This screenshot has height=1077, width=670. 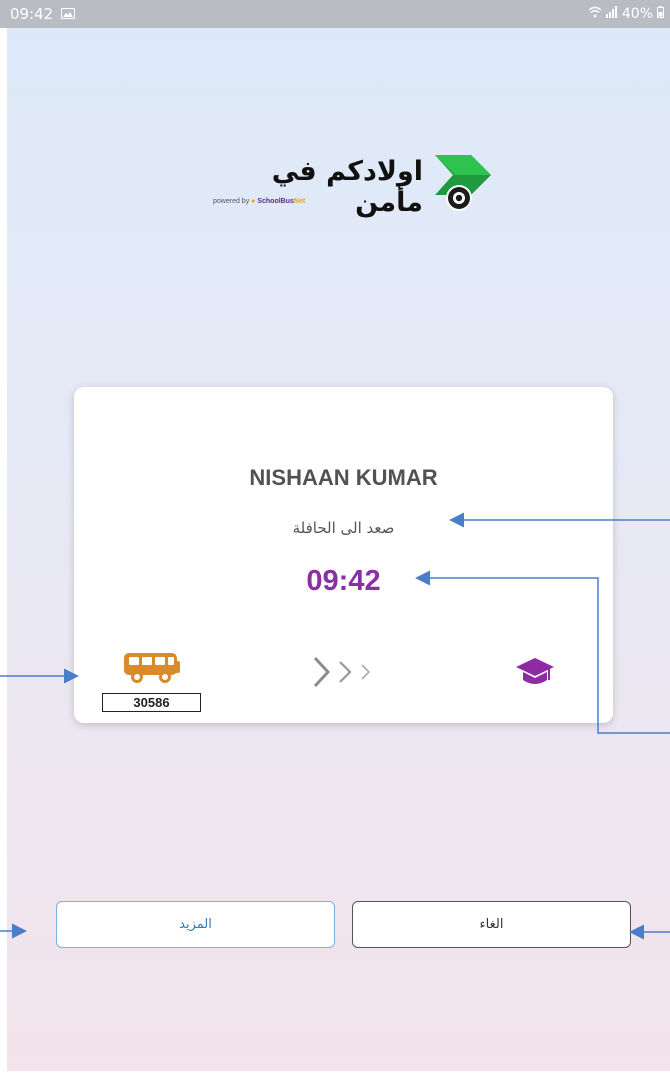 I want to click on bus-number: 30586, so click(x=151, y=702).